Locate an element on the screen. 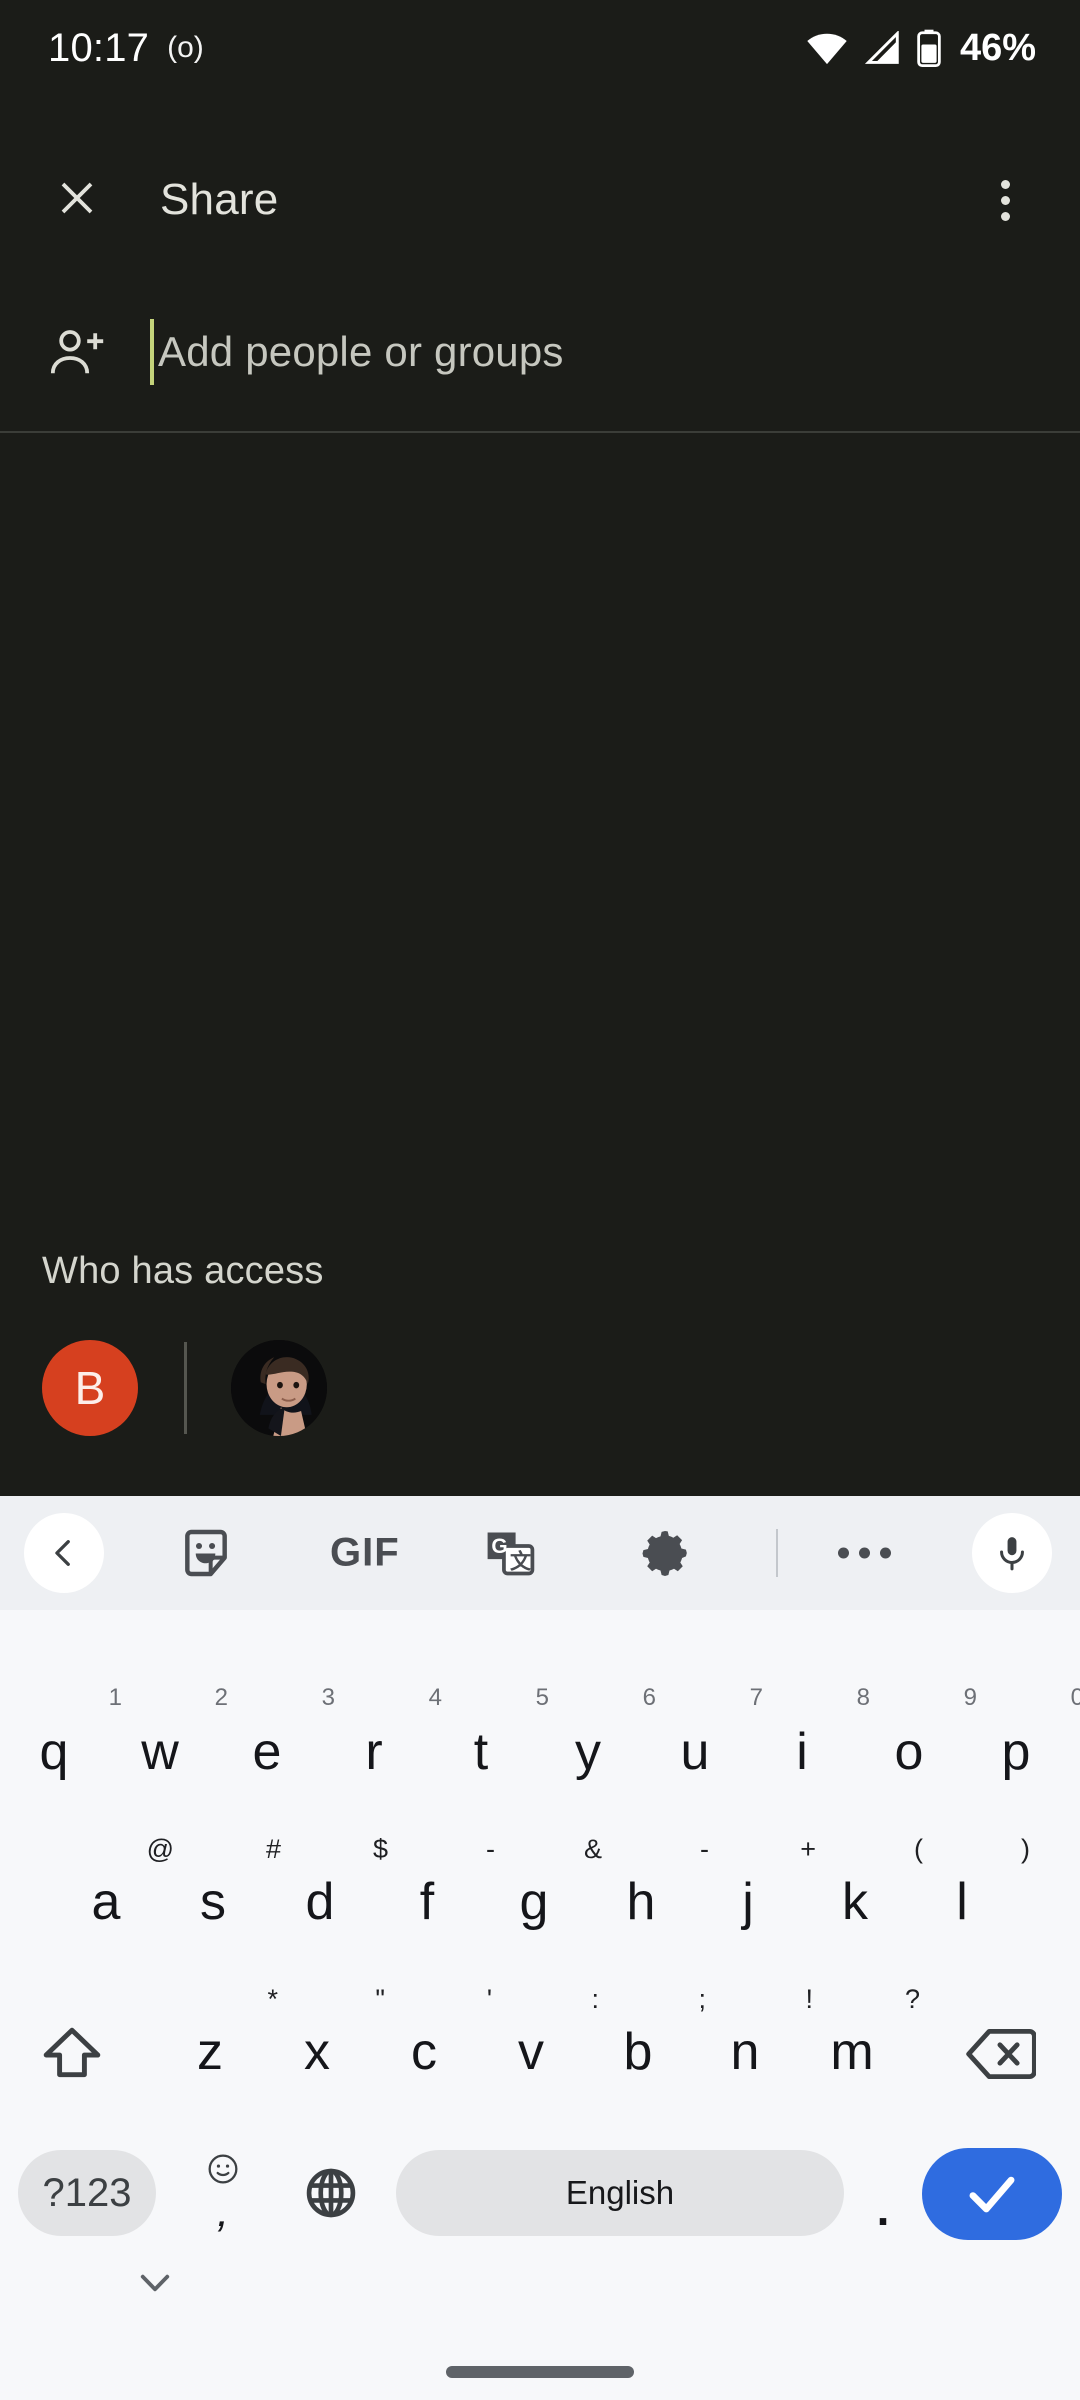  key-label: g is located at coordinates (534, 1902).